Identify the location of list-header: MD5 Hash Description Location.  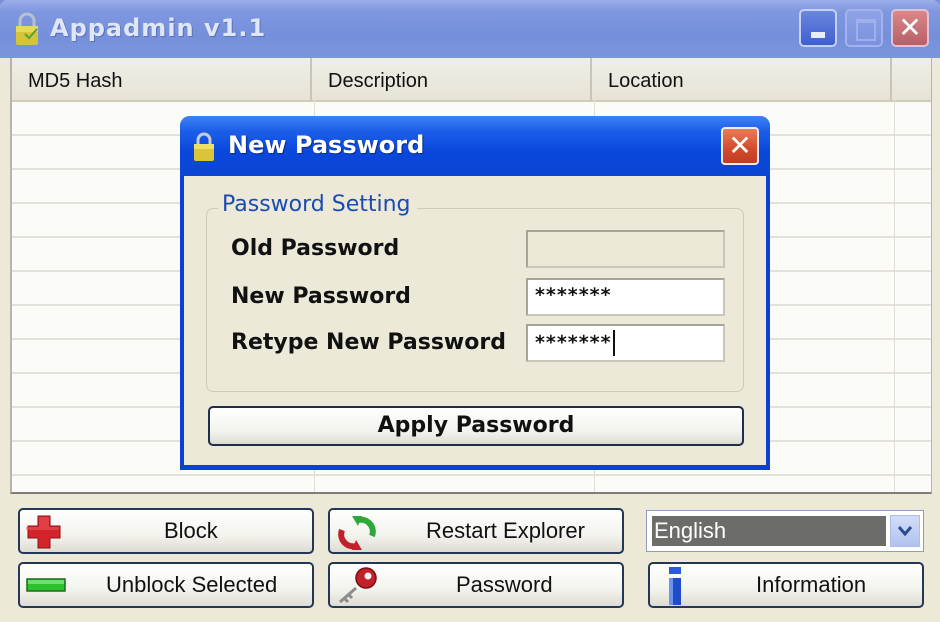
(471, 80).